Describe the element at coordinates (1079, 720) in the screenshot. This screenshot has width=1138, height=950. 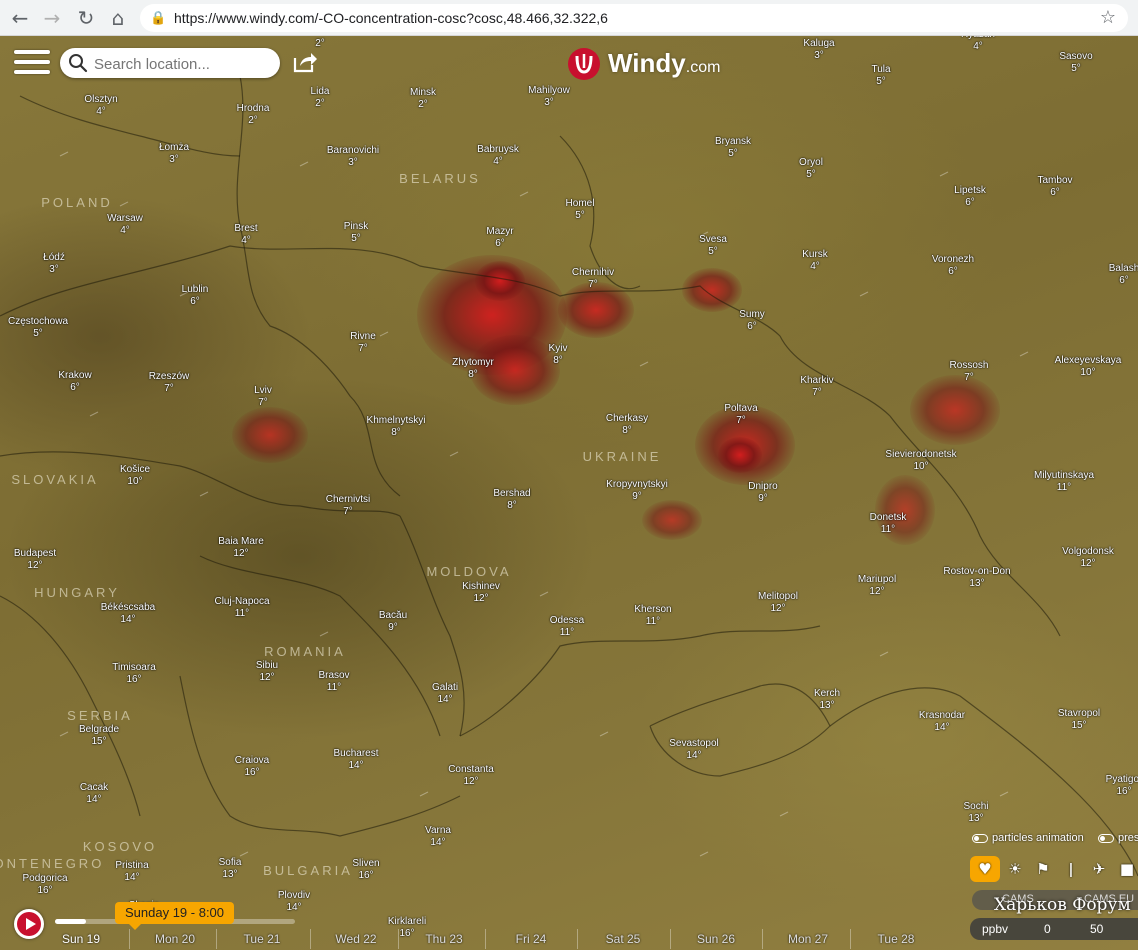
I see `city-label: Stavropol 15°` at that location.